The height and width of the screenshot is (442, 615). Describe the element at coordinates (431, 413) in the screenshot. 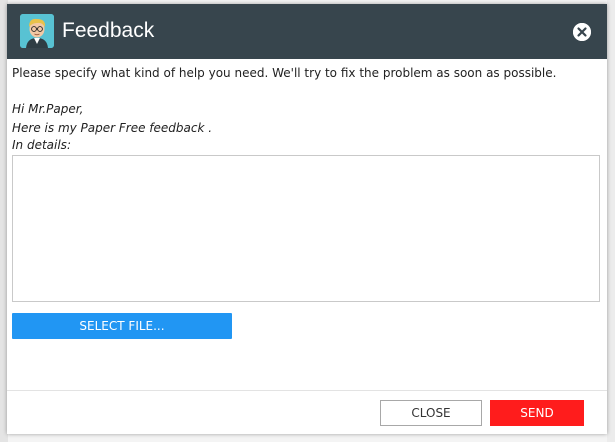

I see `close-button: CLOSE` at that location.